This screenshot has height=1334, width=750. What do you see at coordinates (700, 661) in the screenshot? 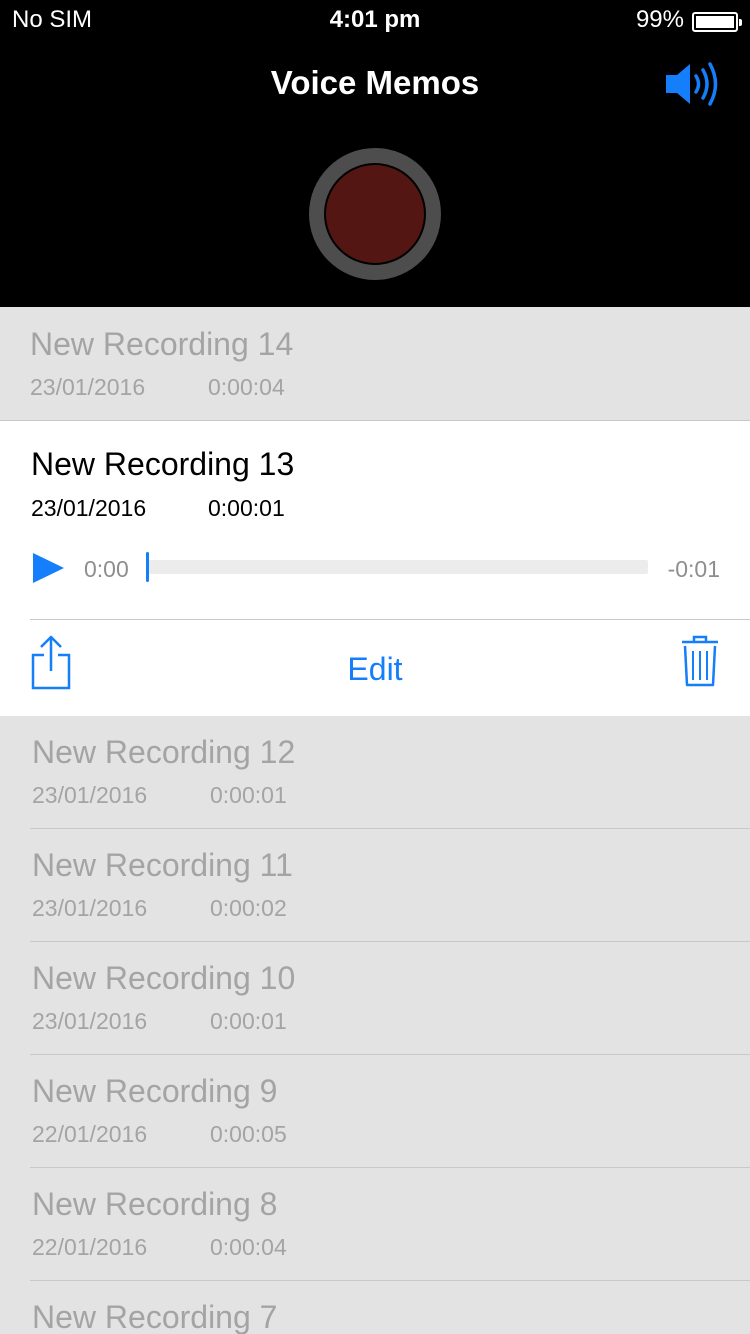
I see `trash-icon` at bounding box center [700, 661].